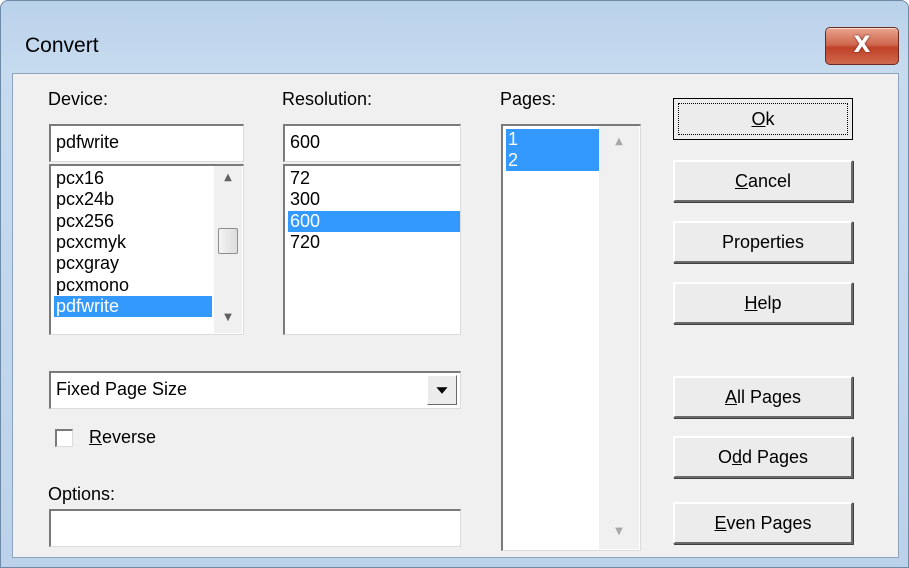 Image resolution: width=909 pixels, height=568 pixels. Describe the element at coordinates (129, 437) in the screenshot. I see `reverse-label-rest: everse` at that location.